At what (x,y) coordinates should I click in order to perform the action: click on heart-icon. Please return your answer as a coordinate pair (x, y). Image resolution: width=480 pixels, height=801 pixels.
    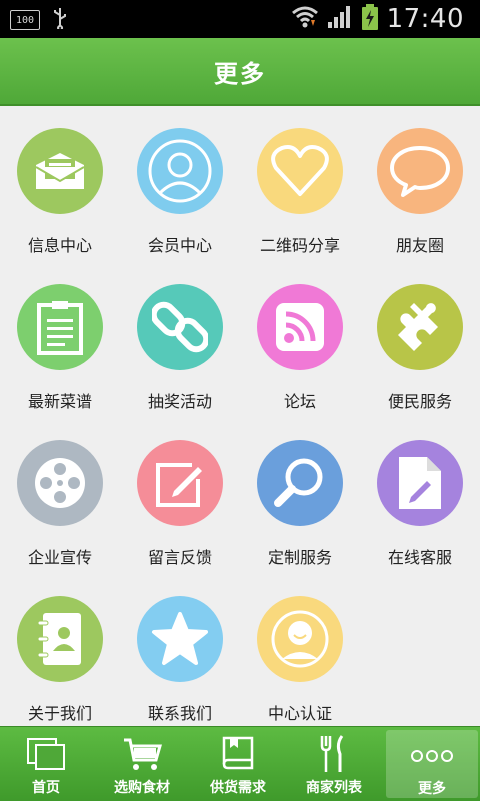
    Looking at the image, I should click on (300, 171).